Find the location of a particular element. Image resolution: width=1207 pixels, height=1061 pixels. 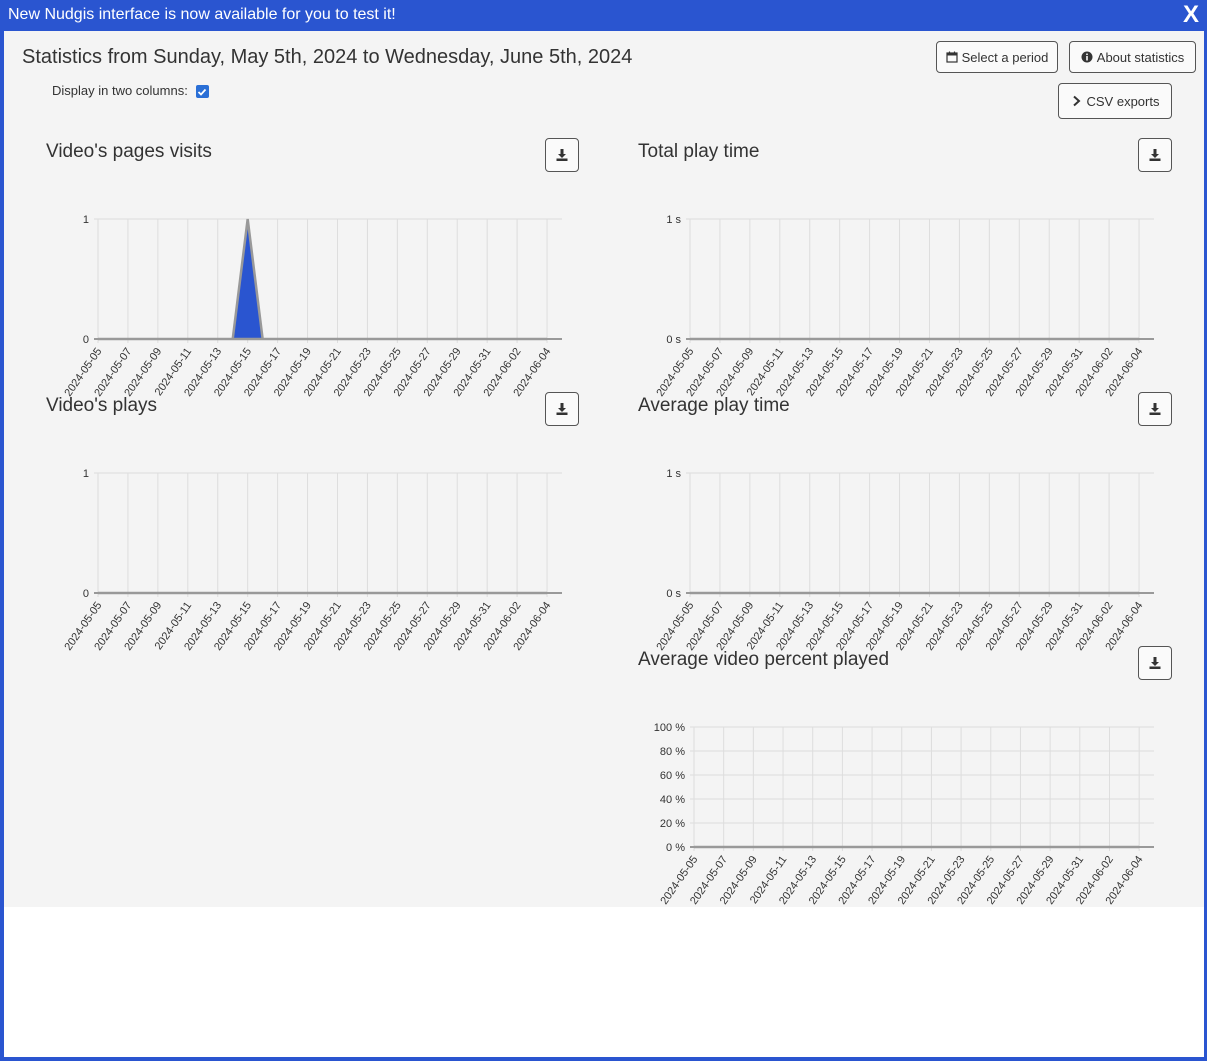

download-average-play-time-button is located at coordinates (1155, 409).